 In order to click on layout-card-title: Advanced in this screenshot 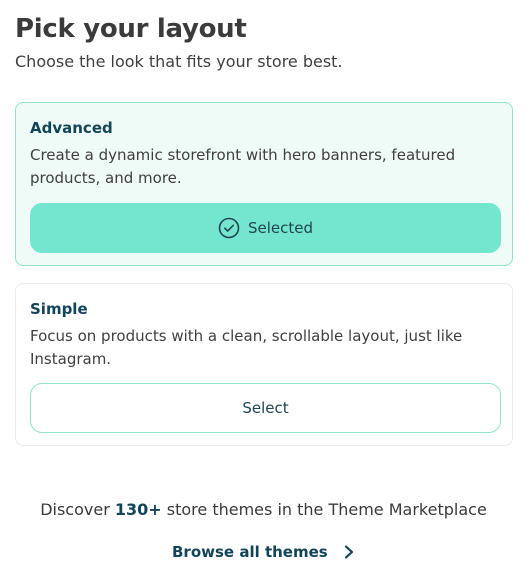, I will do `click(71, 128)`.